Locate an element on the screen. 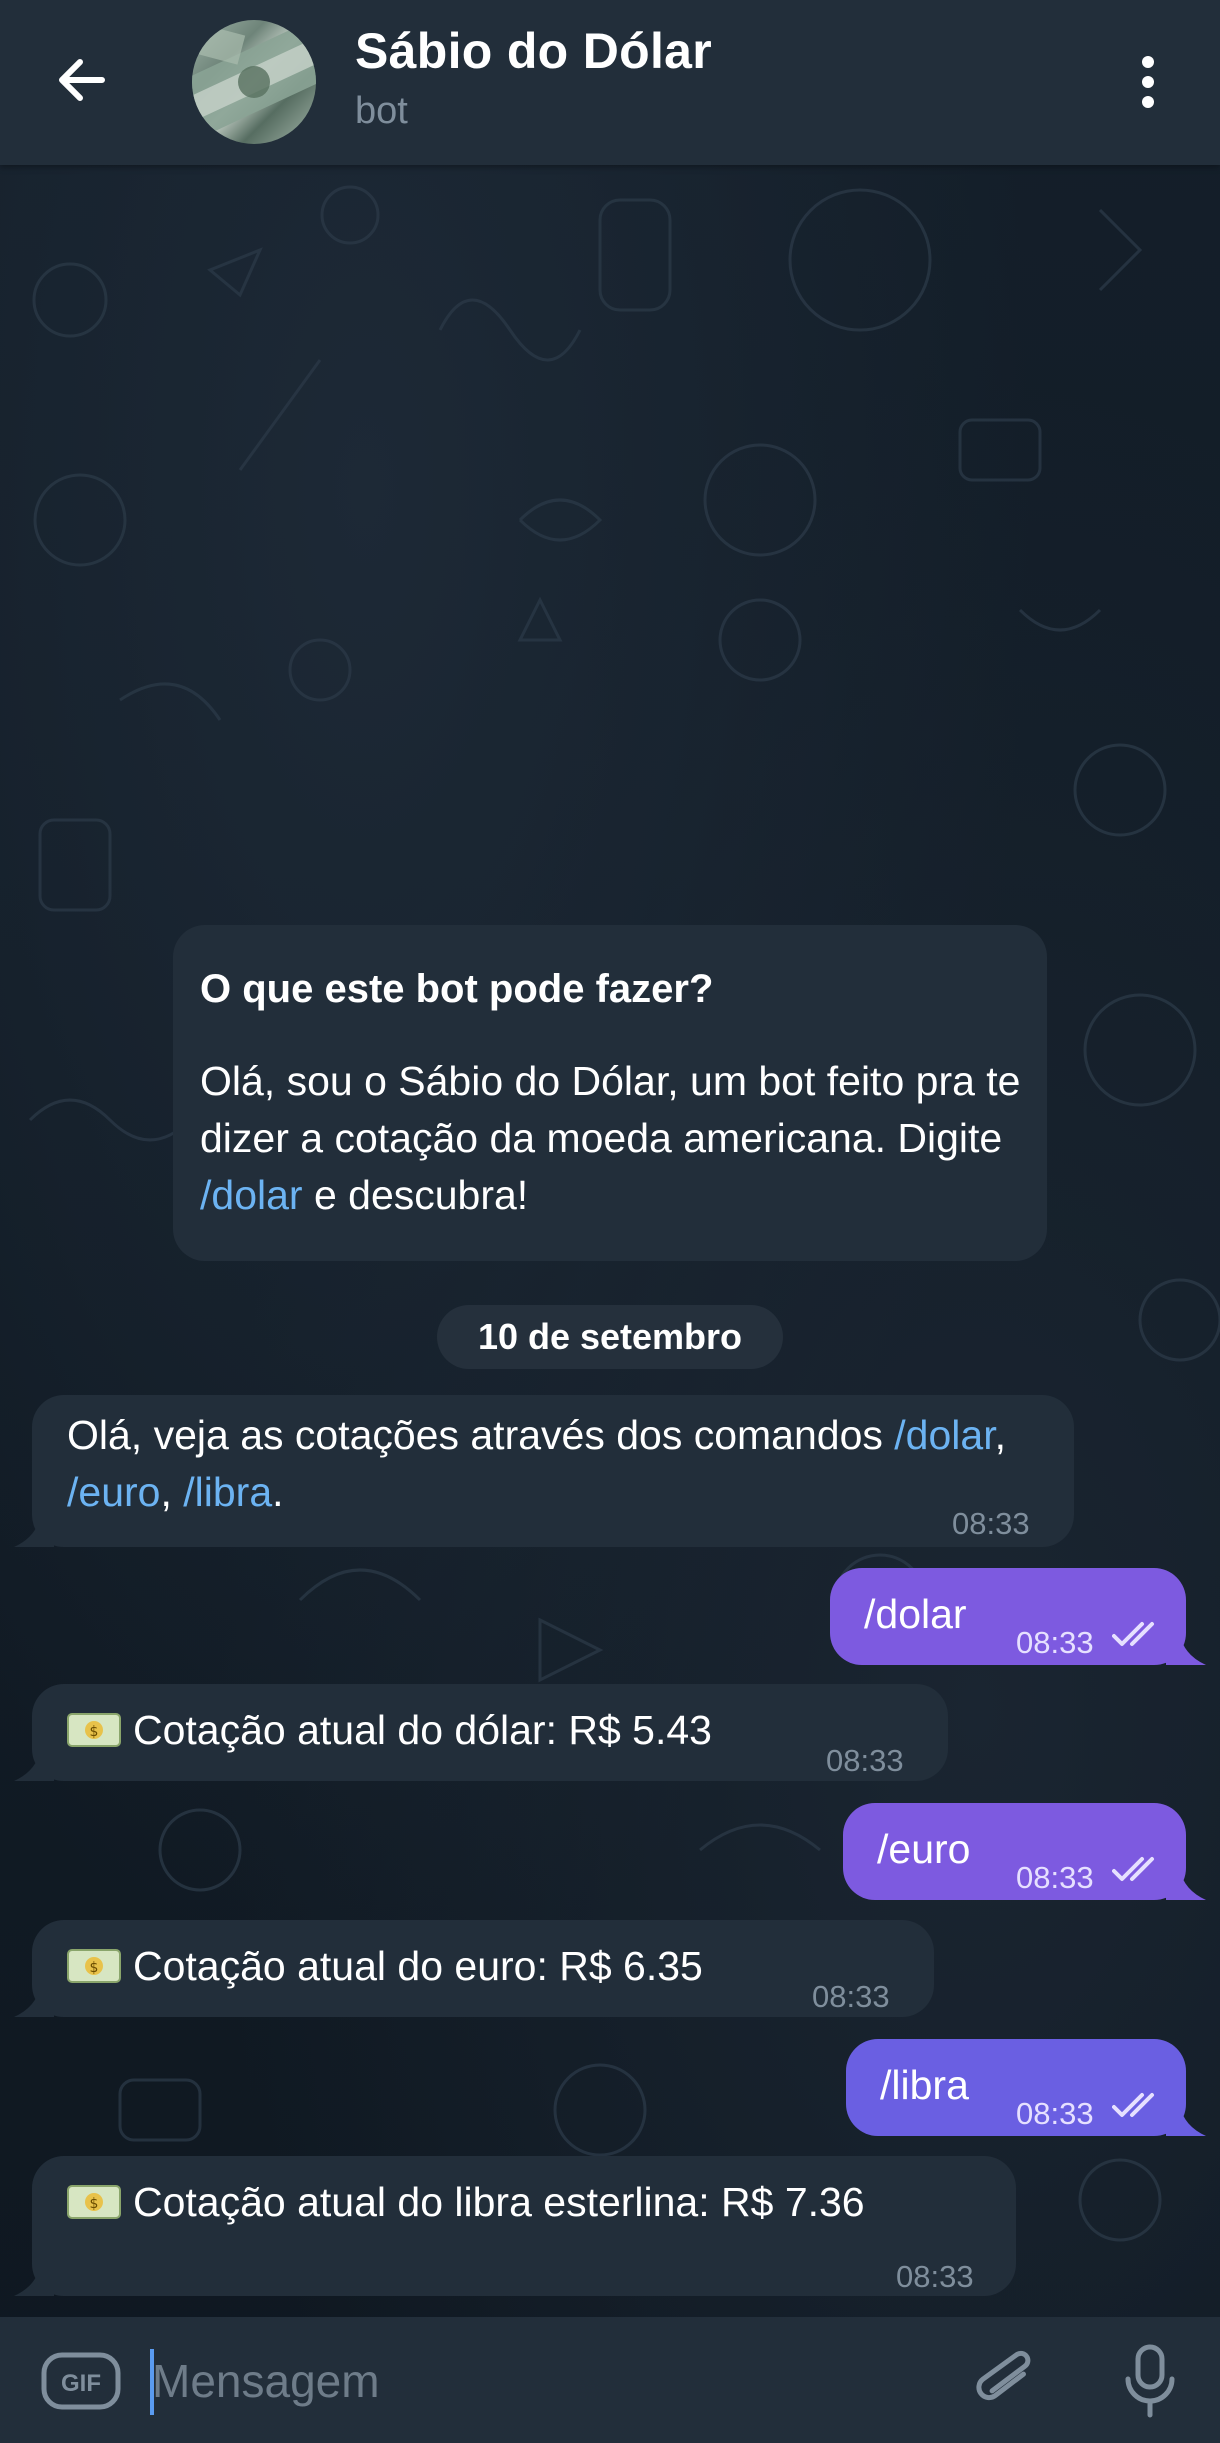 This screenshot has width=1220, height=2443. incoming-message: $ Cotação atual do euro: R$ 6.35 08:33 is located at coordinates (483, 1968).